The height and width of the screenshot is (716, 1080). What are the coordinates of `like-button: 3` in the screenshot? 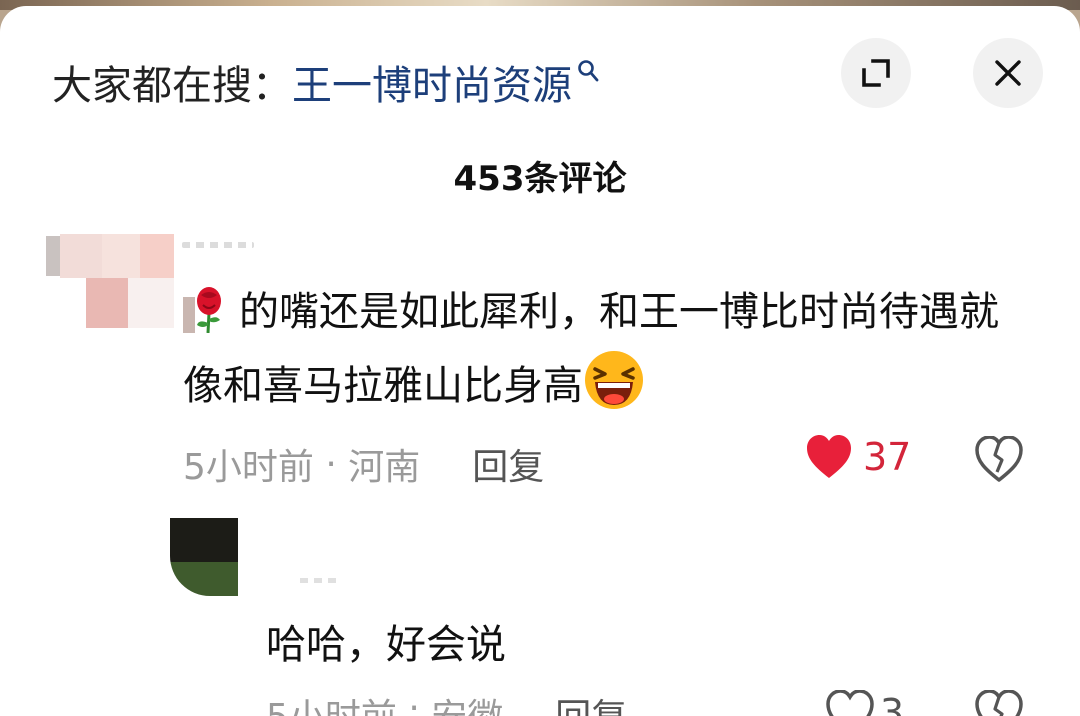 It's located at (865, 703).